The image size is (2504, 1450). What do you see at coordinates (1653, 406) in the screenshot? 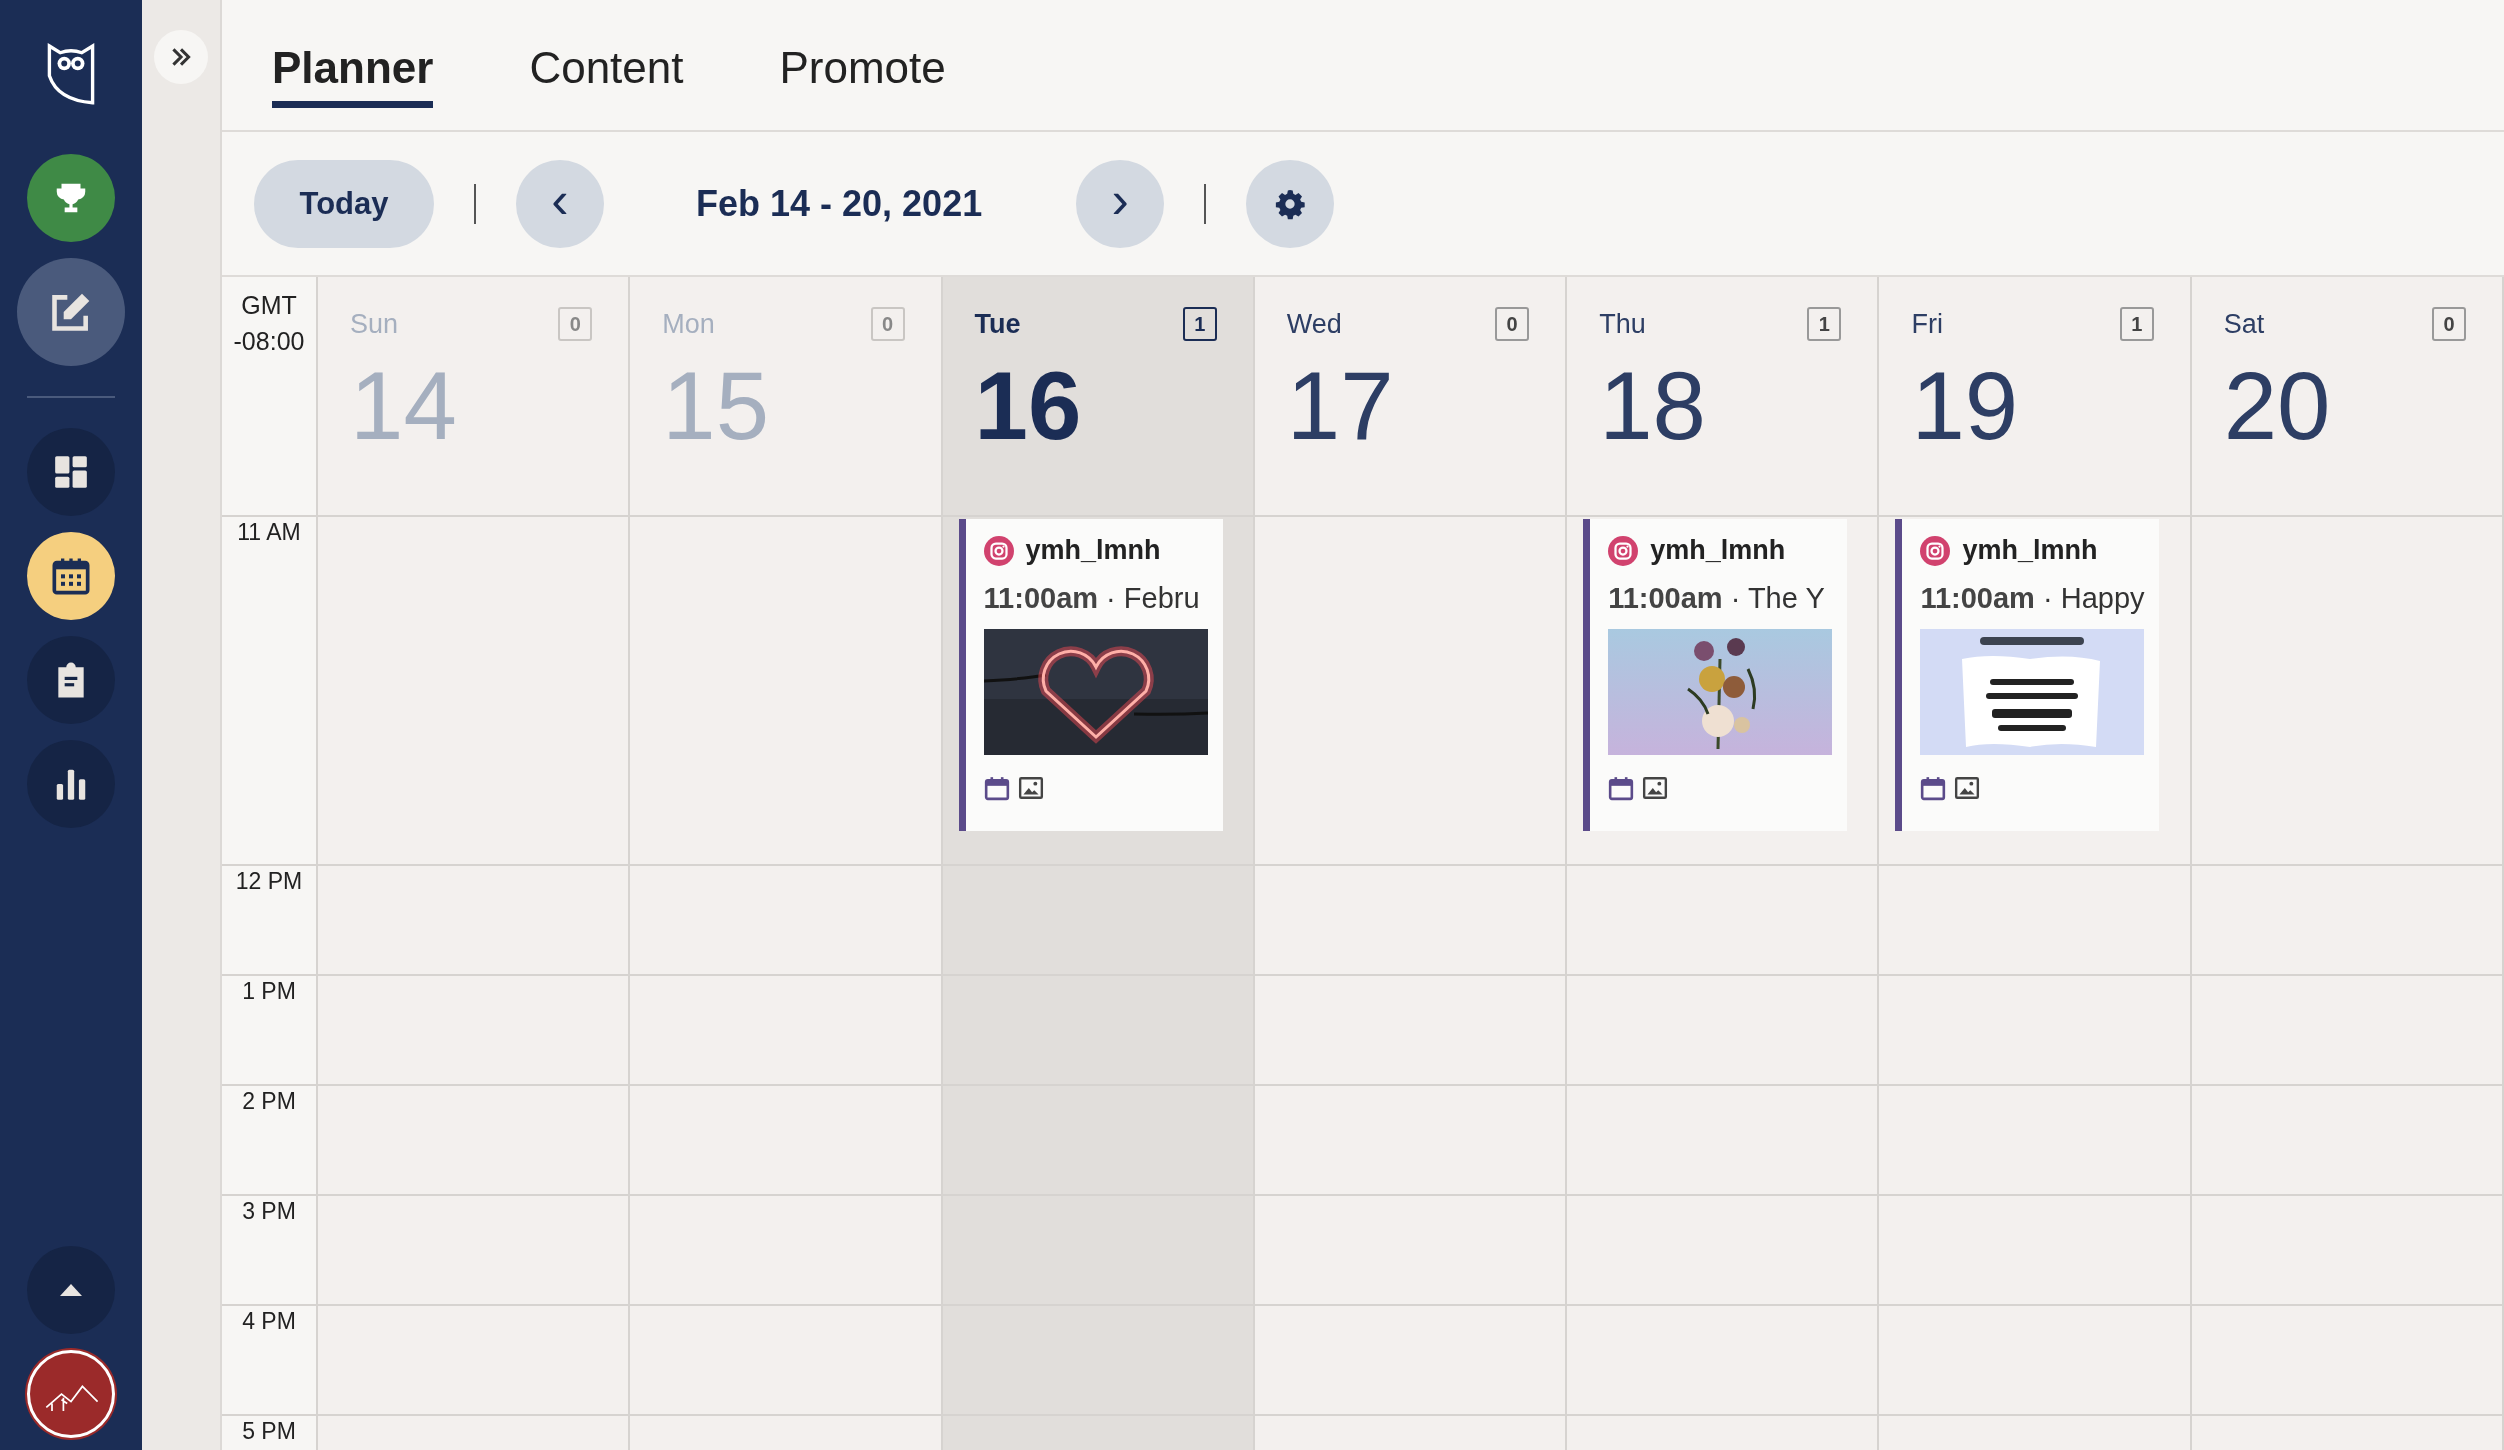
I see `day-number: 18` at bounding box center [1653, 406].